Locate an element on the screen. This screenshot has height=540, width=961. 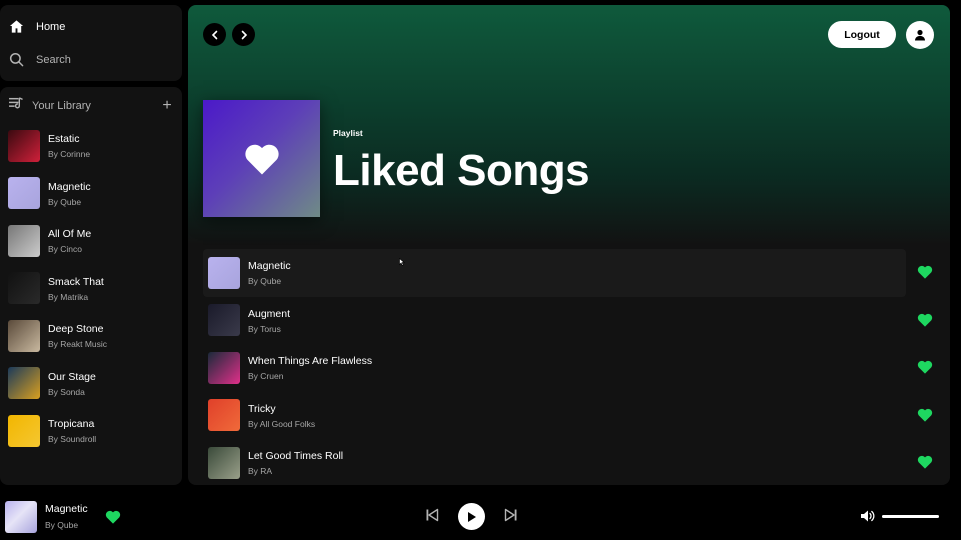
track-artist: By Torus is located at coordinates (264, 328).